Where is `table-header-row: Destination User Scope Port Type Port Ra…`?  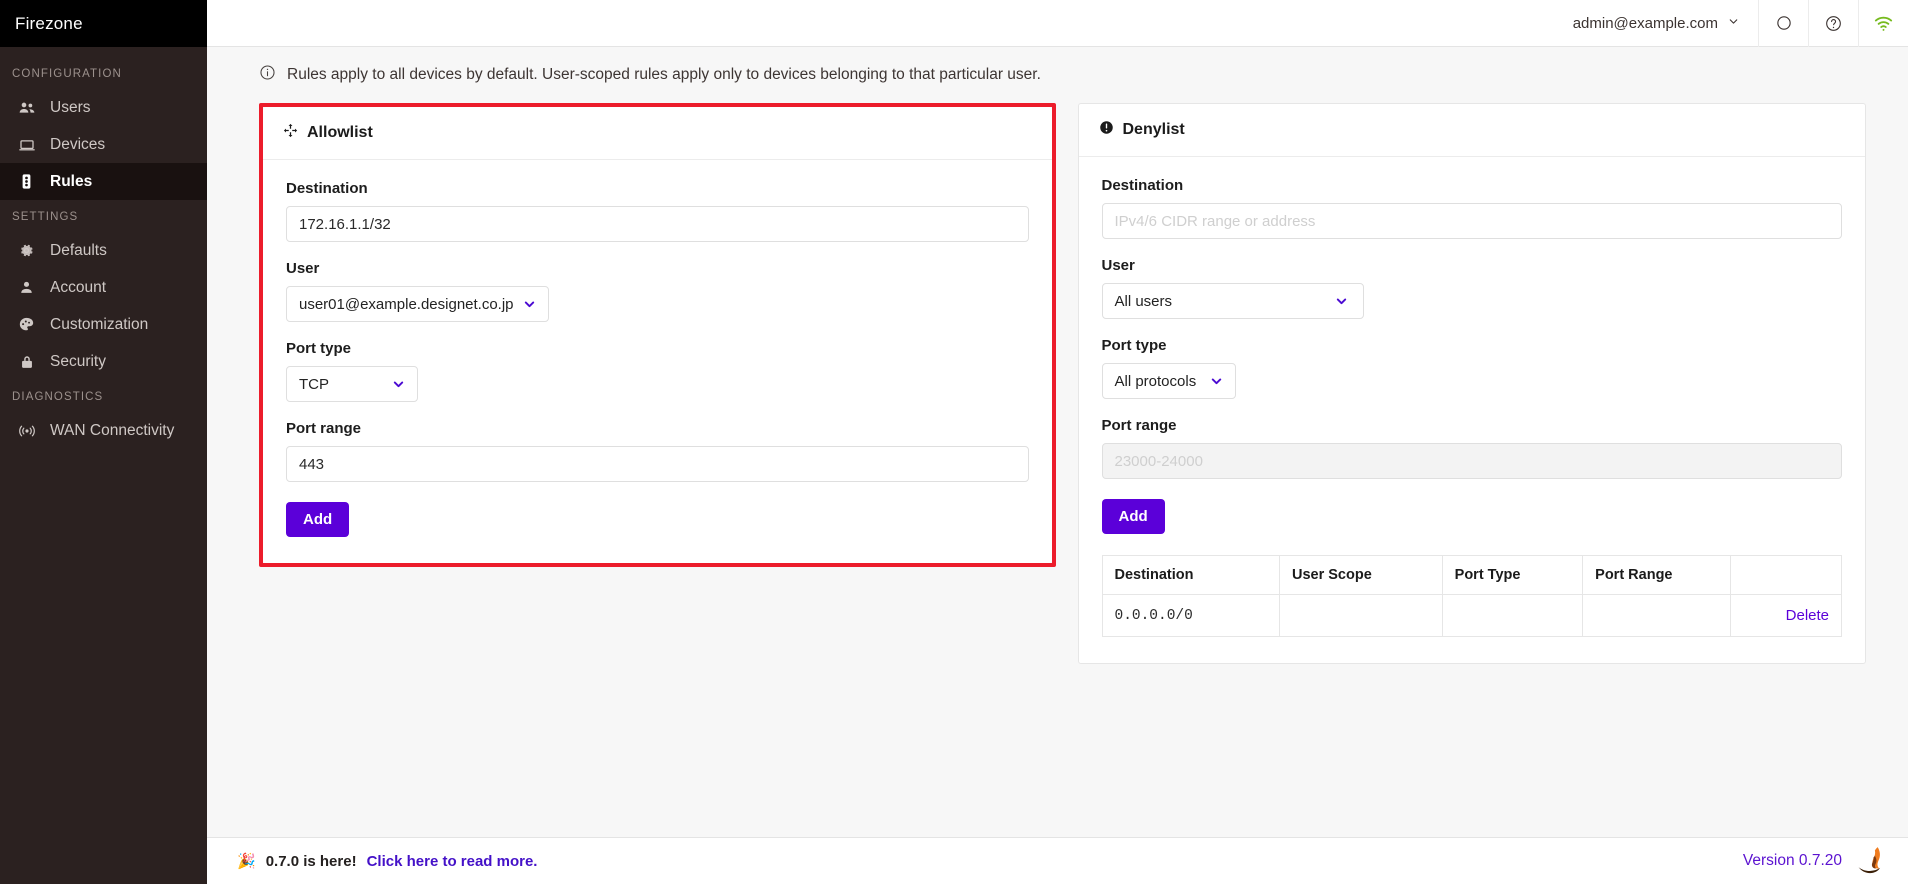 table-header-row: Destination User Scope Port Type Port Ra… is located at coordinates (1471, 575).